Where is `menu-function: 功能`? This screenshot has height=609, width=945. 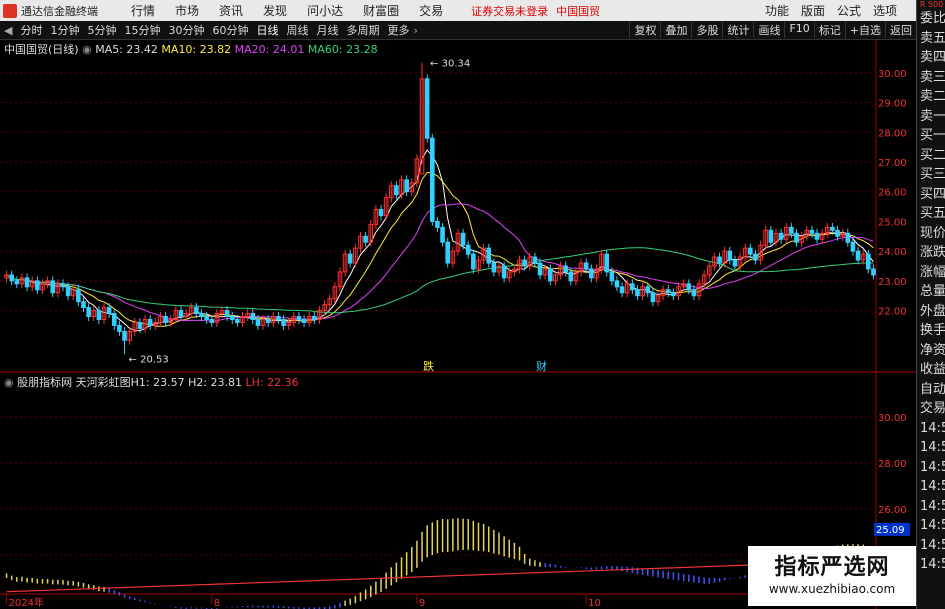 menu-function: 功能 is located at coordinates (777, 10).